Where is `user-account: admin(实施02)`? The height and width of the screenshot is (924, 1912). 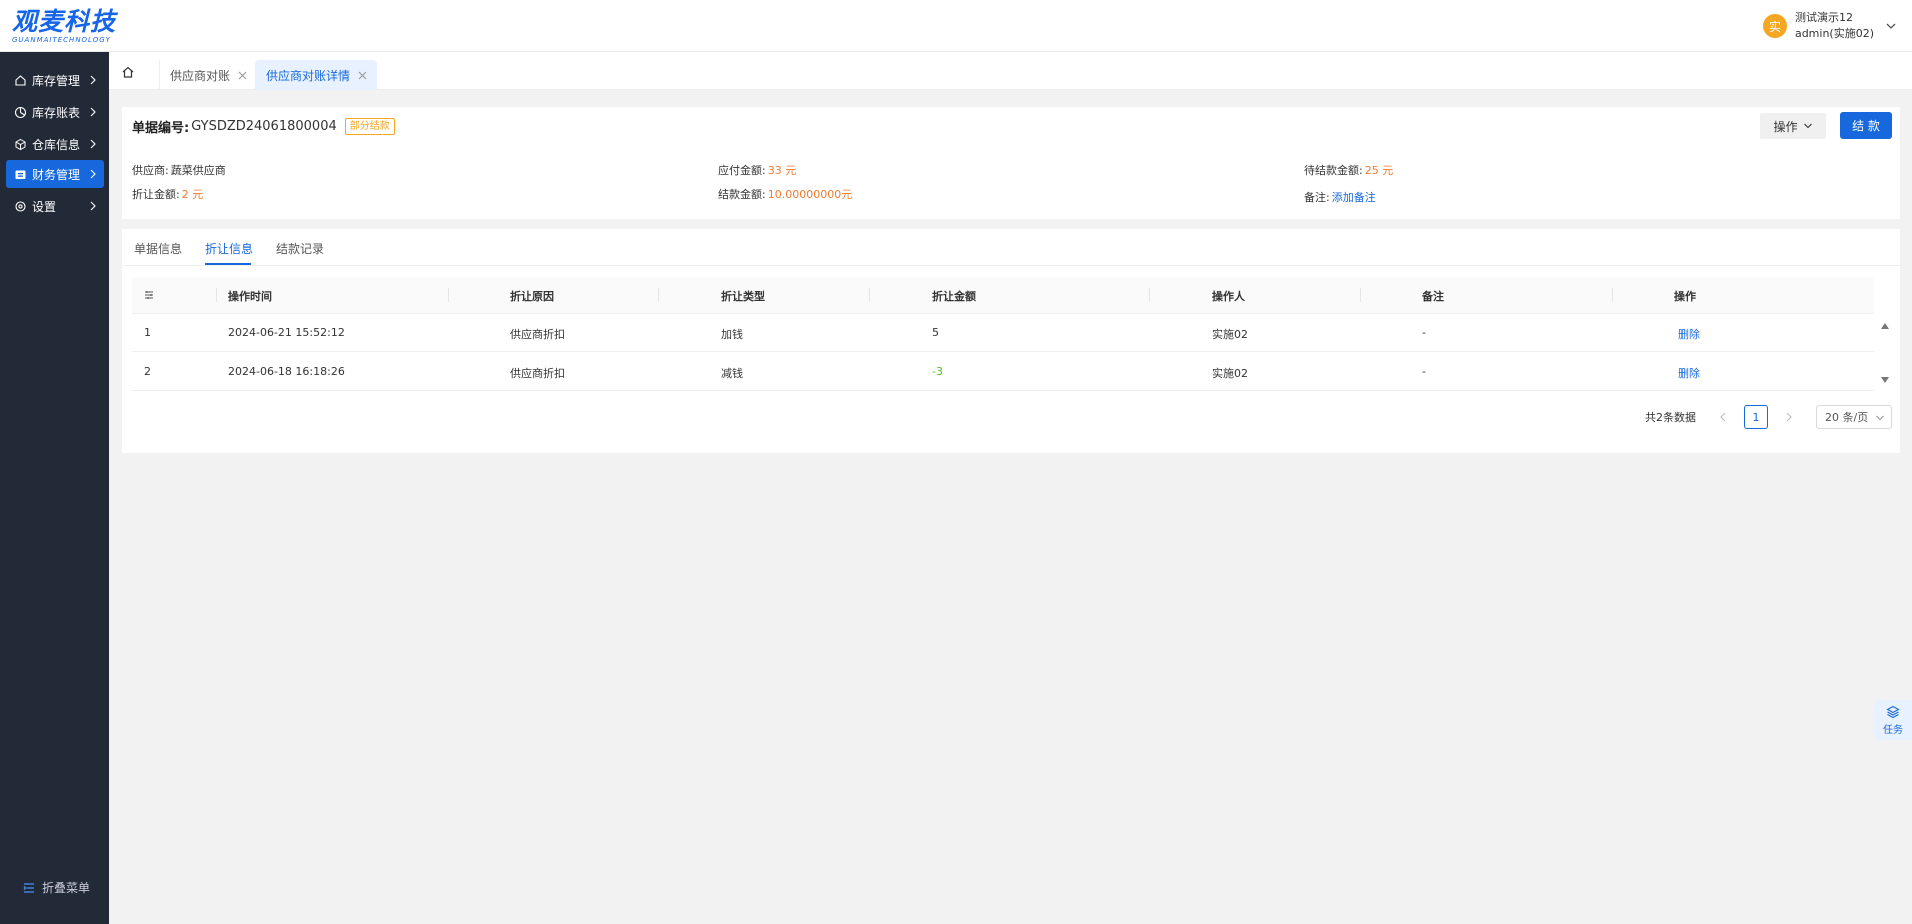 user-account: admin(实施02) is located at coordinates (1834, 33).